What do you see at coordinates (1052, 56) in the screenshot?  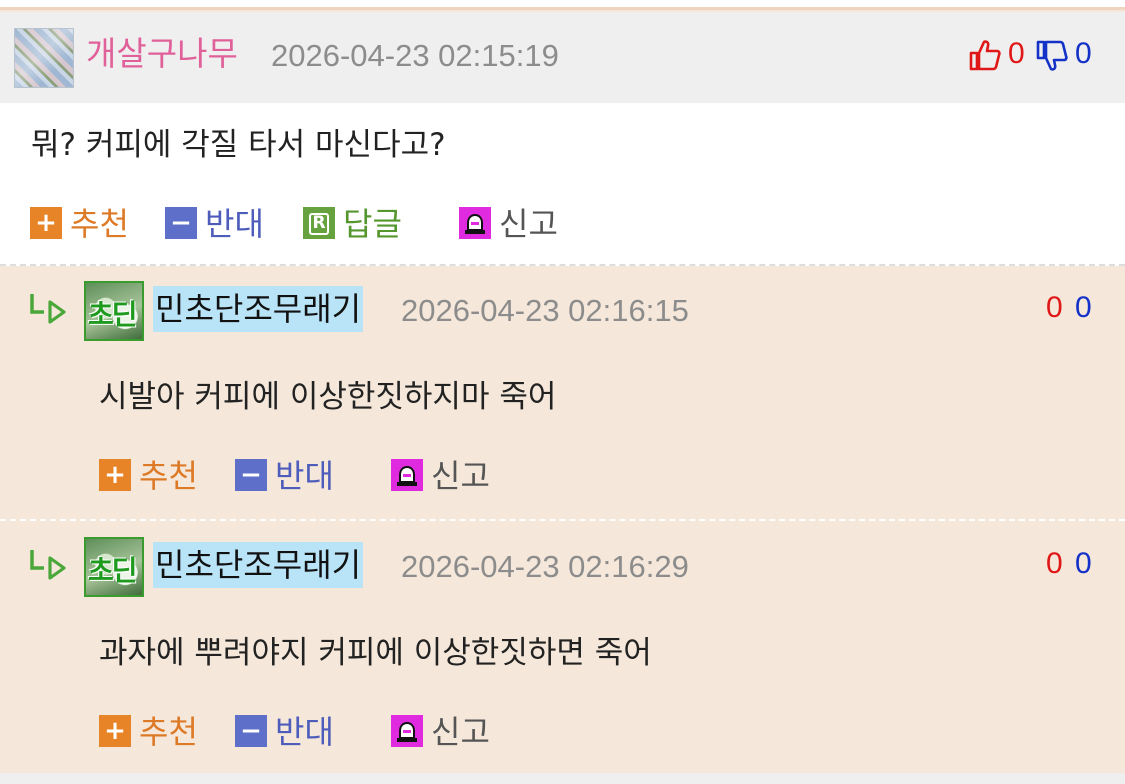 I see `thumbs-down-icon` at bounding box center [1052, 56].